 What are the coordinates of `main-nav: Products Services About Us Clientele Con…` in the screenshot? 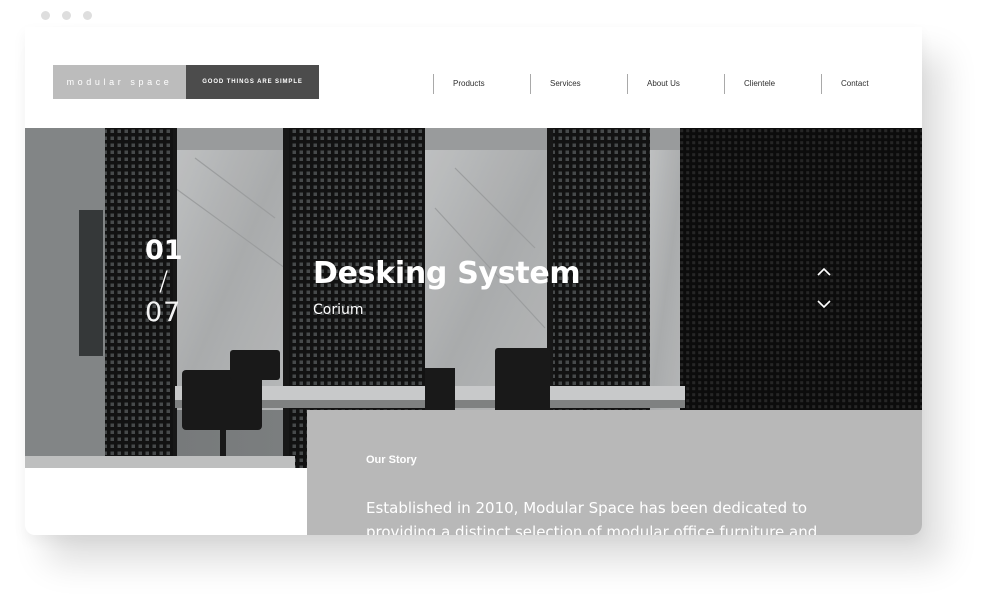 It's located at (675, 84).